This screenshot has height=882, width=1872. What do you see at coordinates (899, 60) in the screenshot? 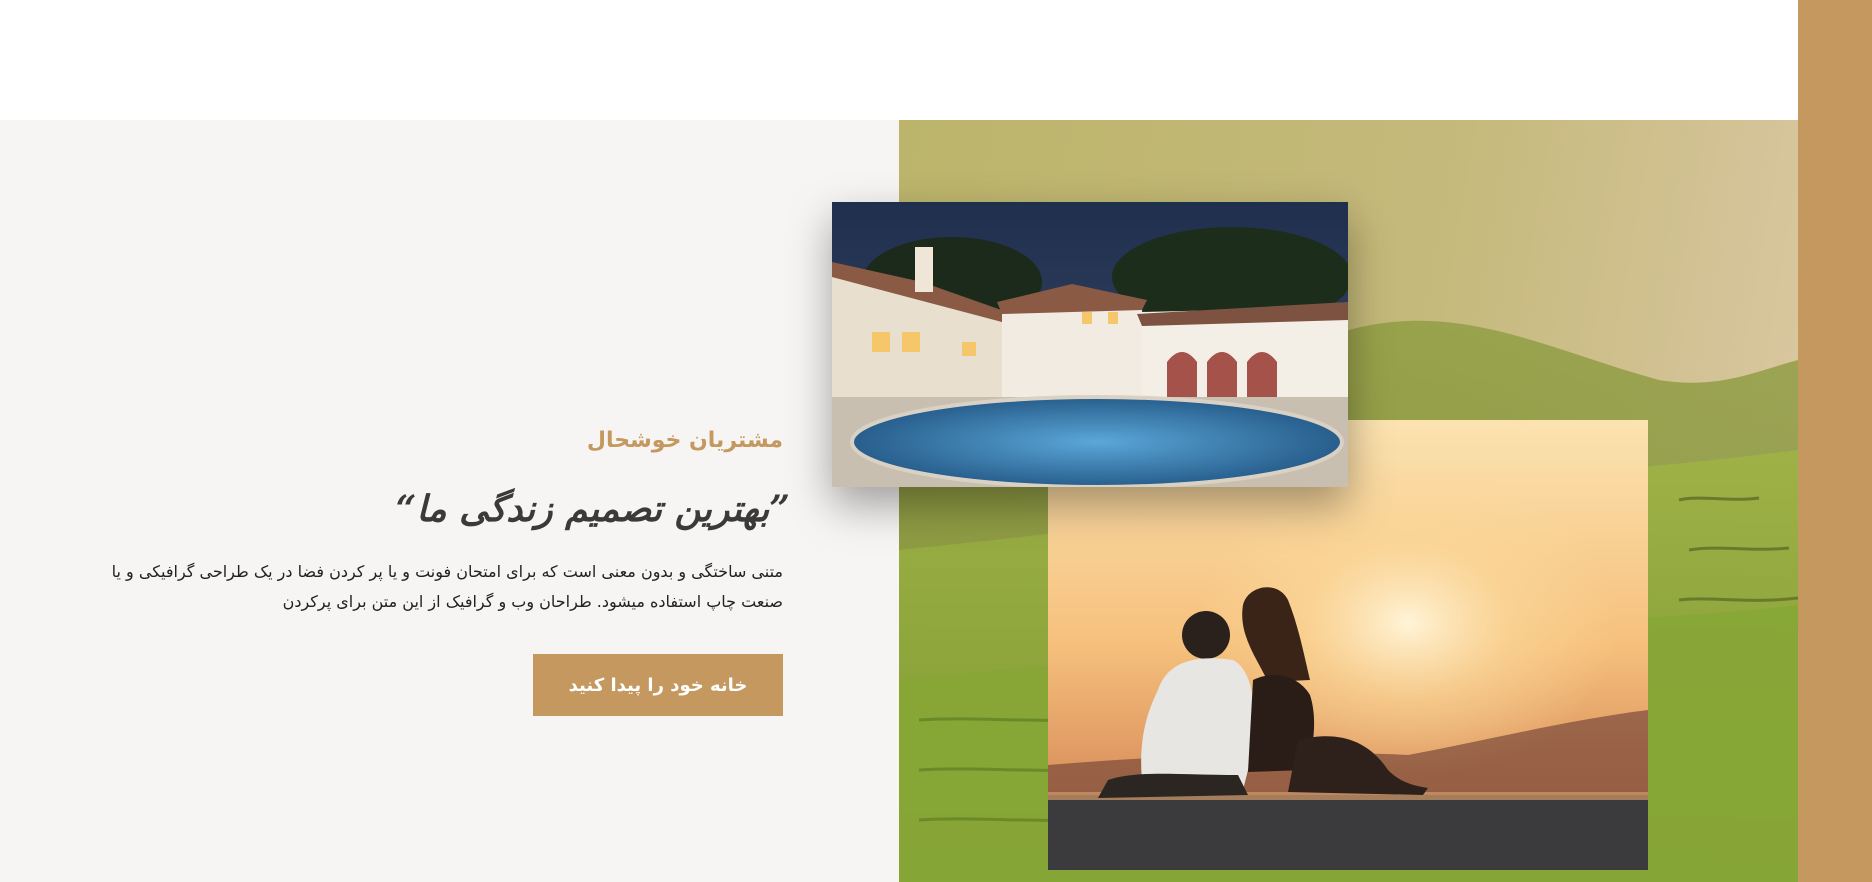
I see `top-bar` at bounding box center [899, 60].